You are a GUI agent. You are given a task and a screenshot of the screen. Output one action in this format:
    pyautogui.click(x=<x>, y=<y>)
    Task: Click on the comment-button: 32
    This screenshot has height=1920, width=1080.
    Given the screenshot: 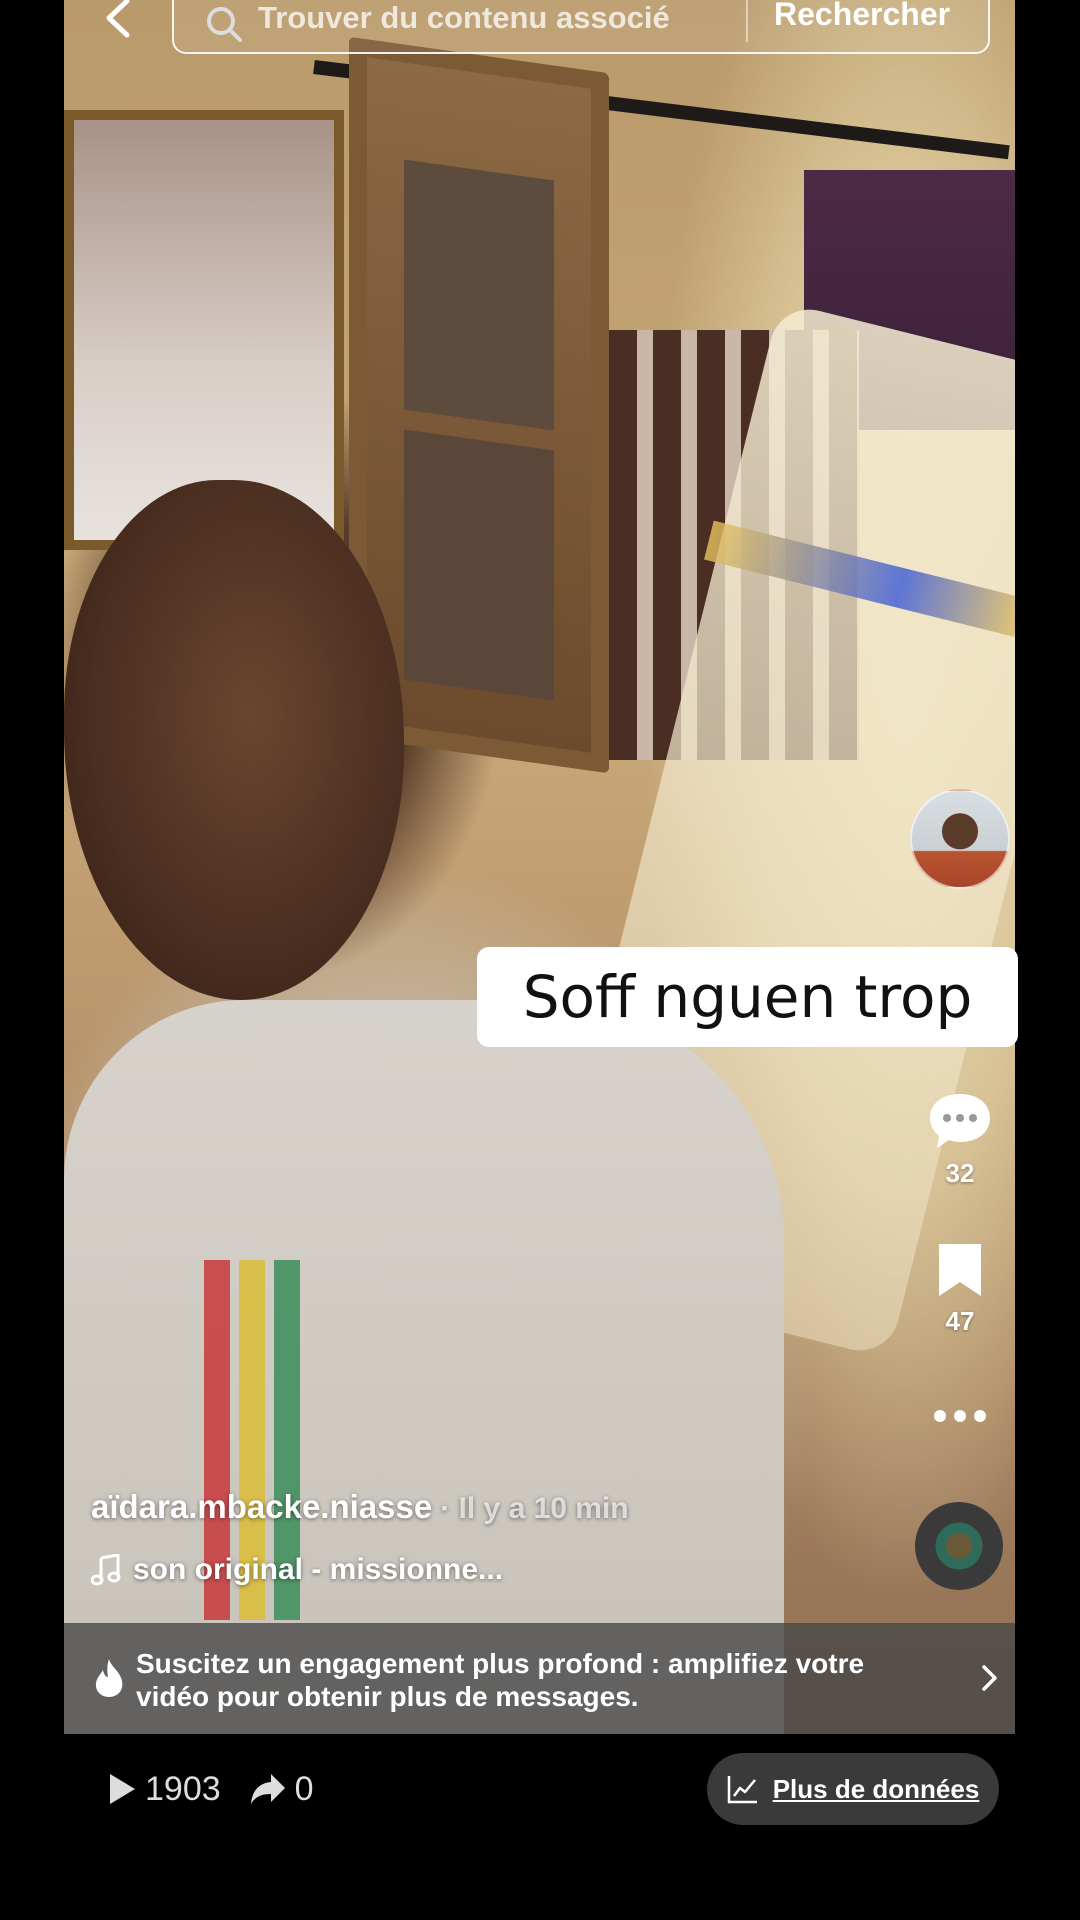 What is the action you would take?
    pyautogui.click(x=960, y=1139)
    